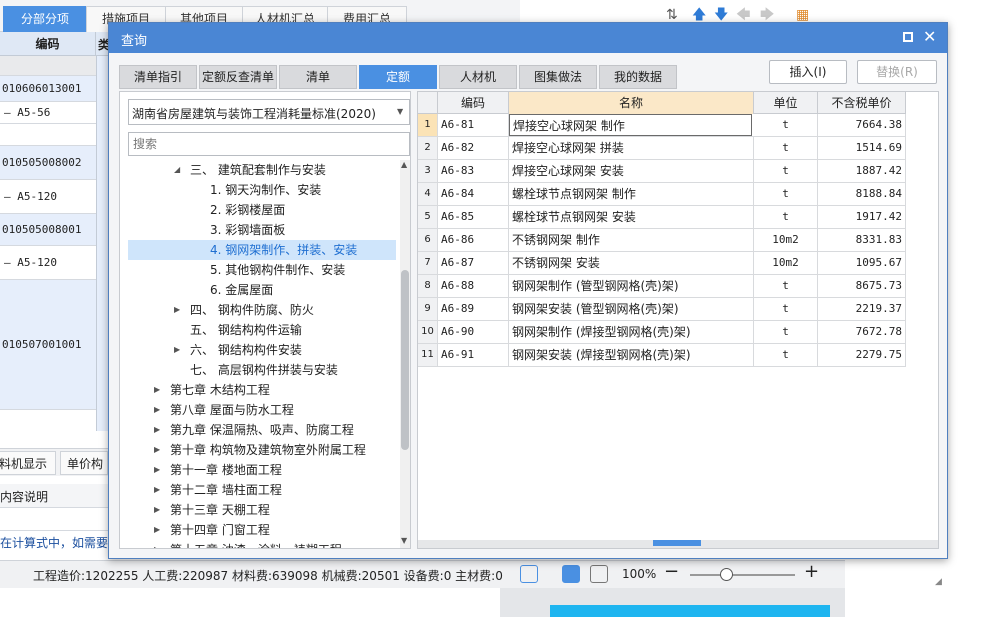 The width and height of the screenshot is (995, 617). I want to click on grid-horizontal-splitter, so click(678, 544).